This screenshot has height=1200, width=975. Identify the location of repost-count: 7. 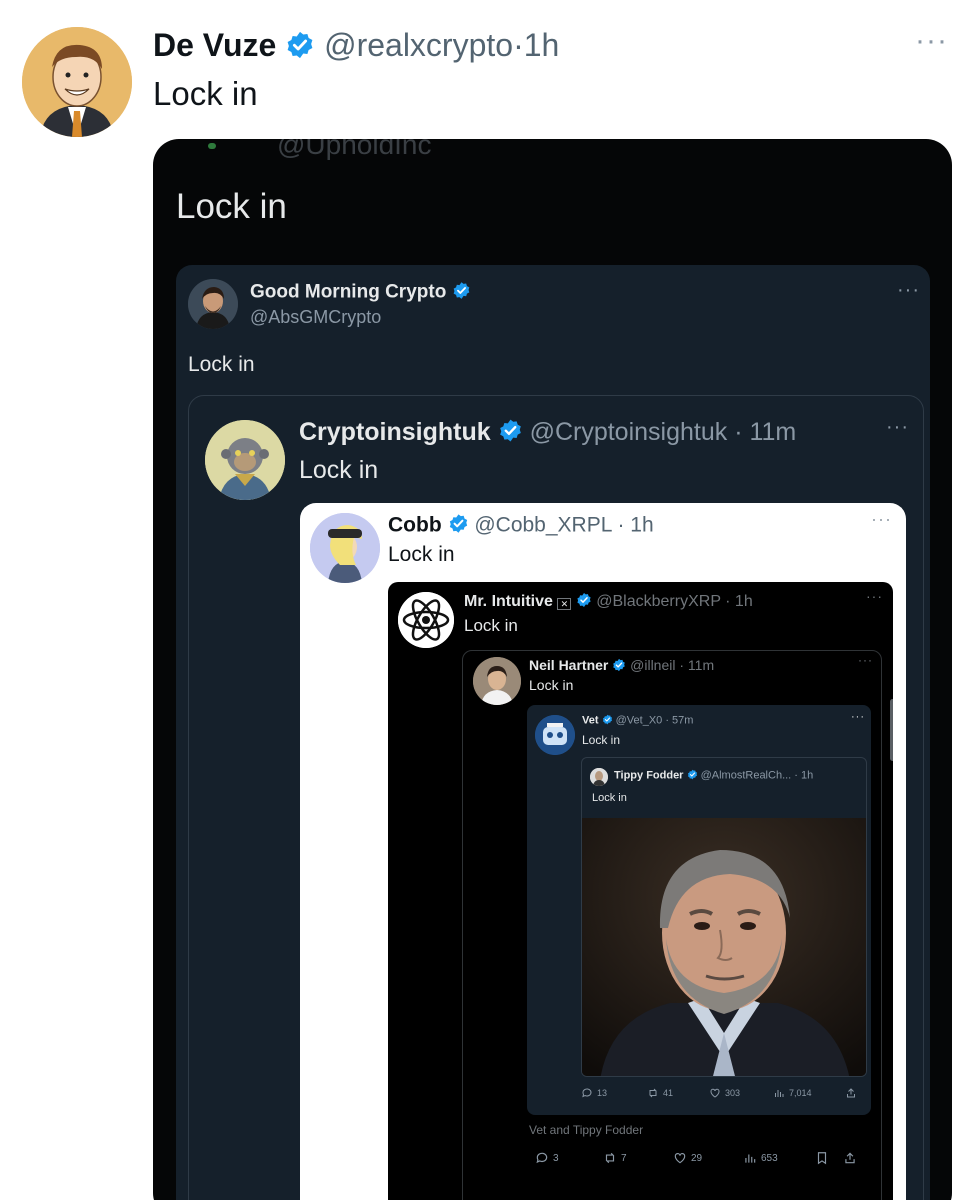
(624, 1158).